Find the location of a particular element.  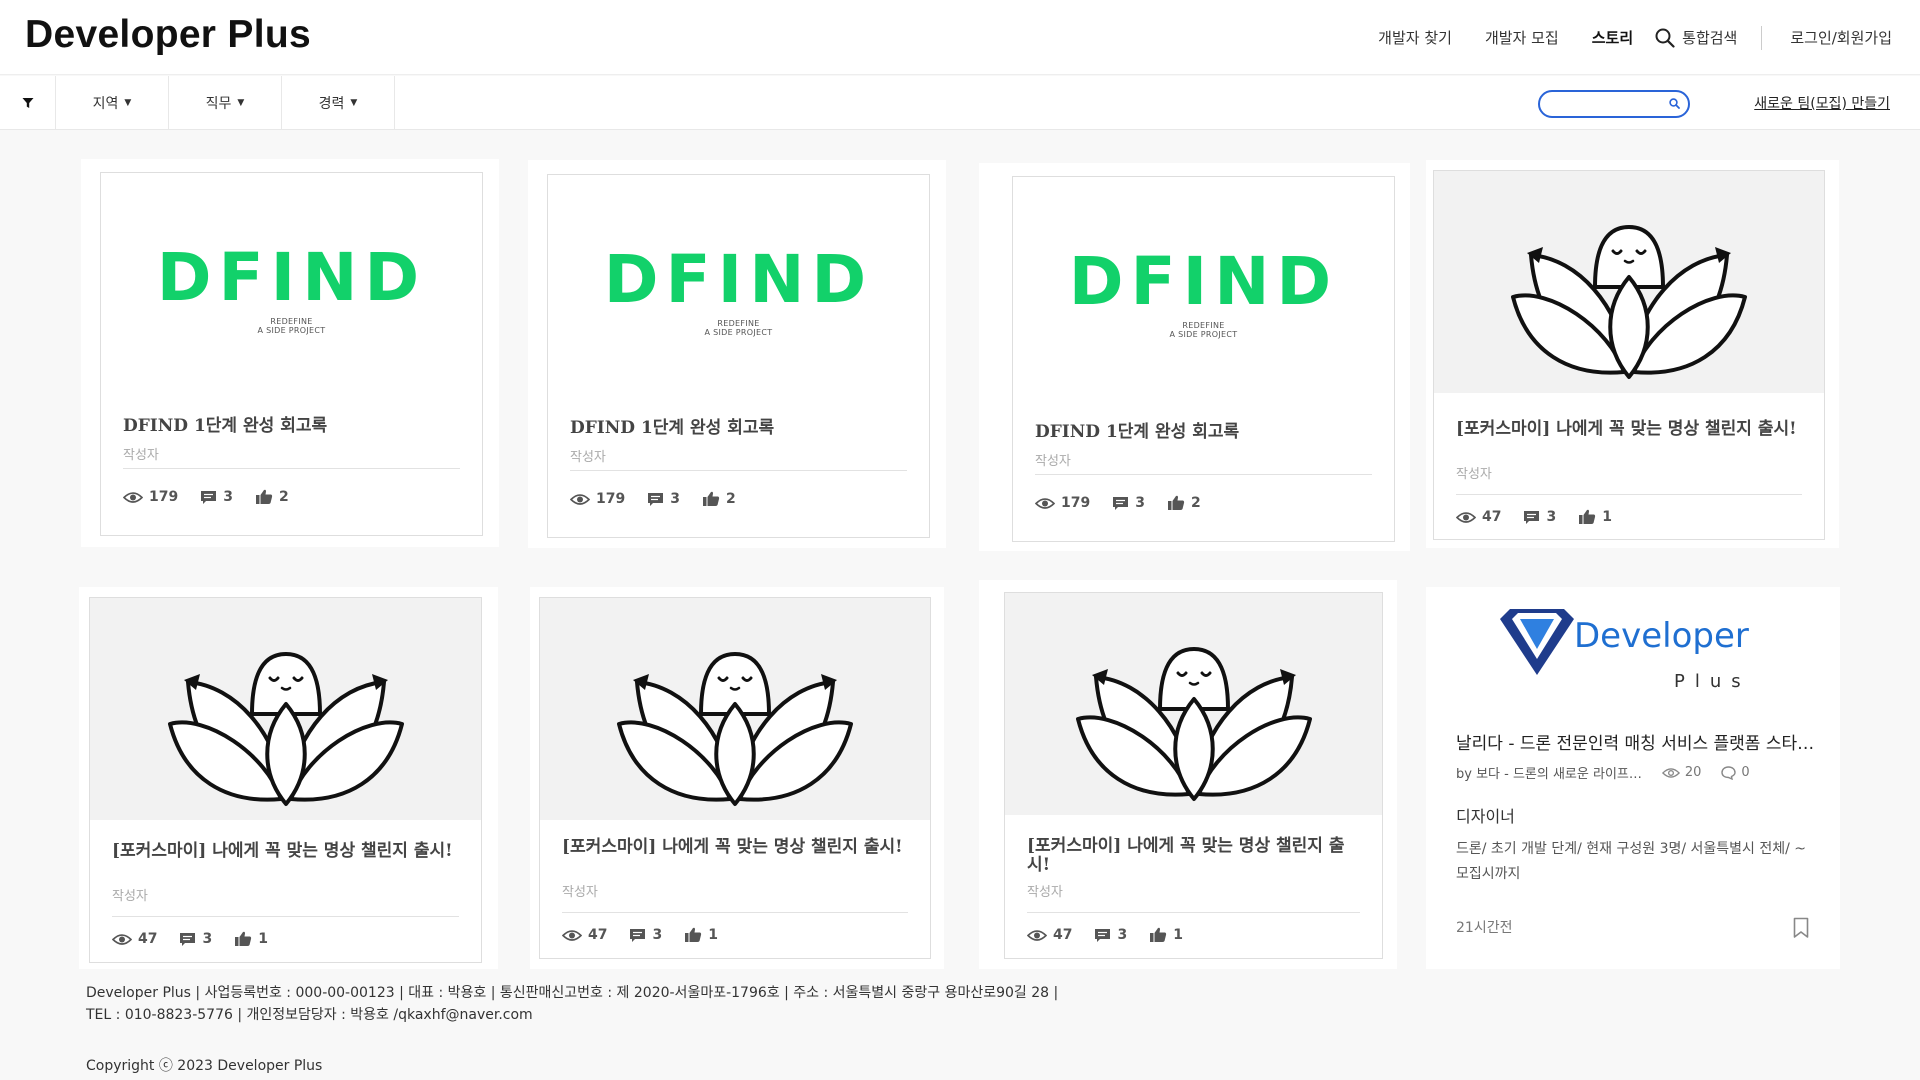

developer-plus-logo: Developer Plus is located at coordinates (1633, 647).